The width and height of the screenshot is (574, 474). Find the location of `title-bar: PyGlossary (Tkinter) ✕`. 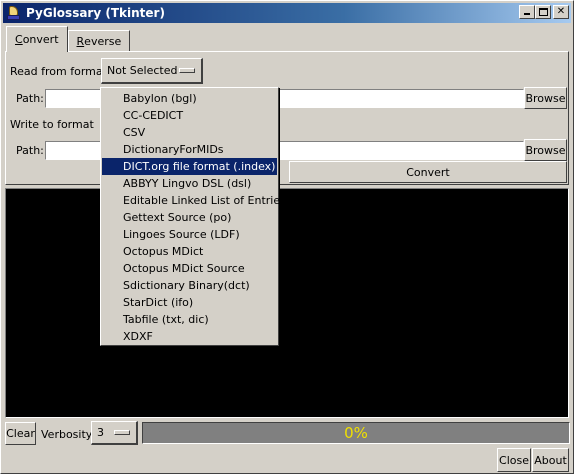

title-bar: PyGlossary (Tkinter) ✕ is located at coordinates (287, 13).